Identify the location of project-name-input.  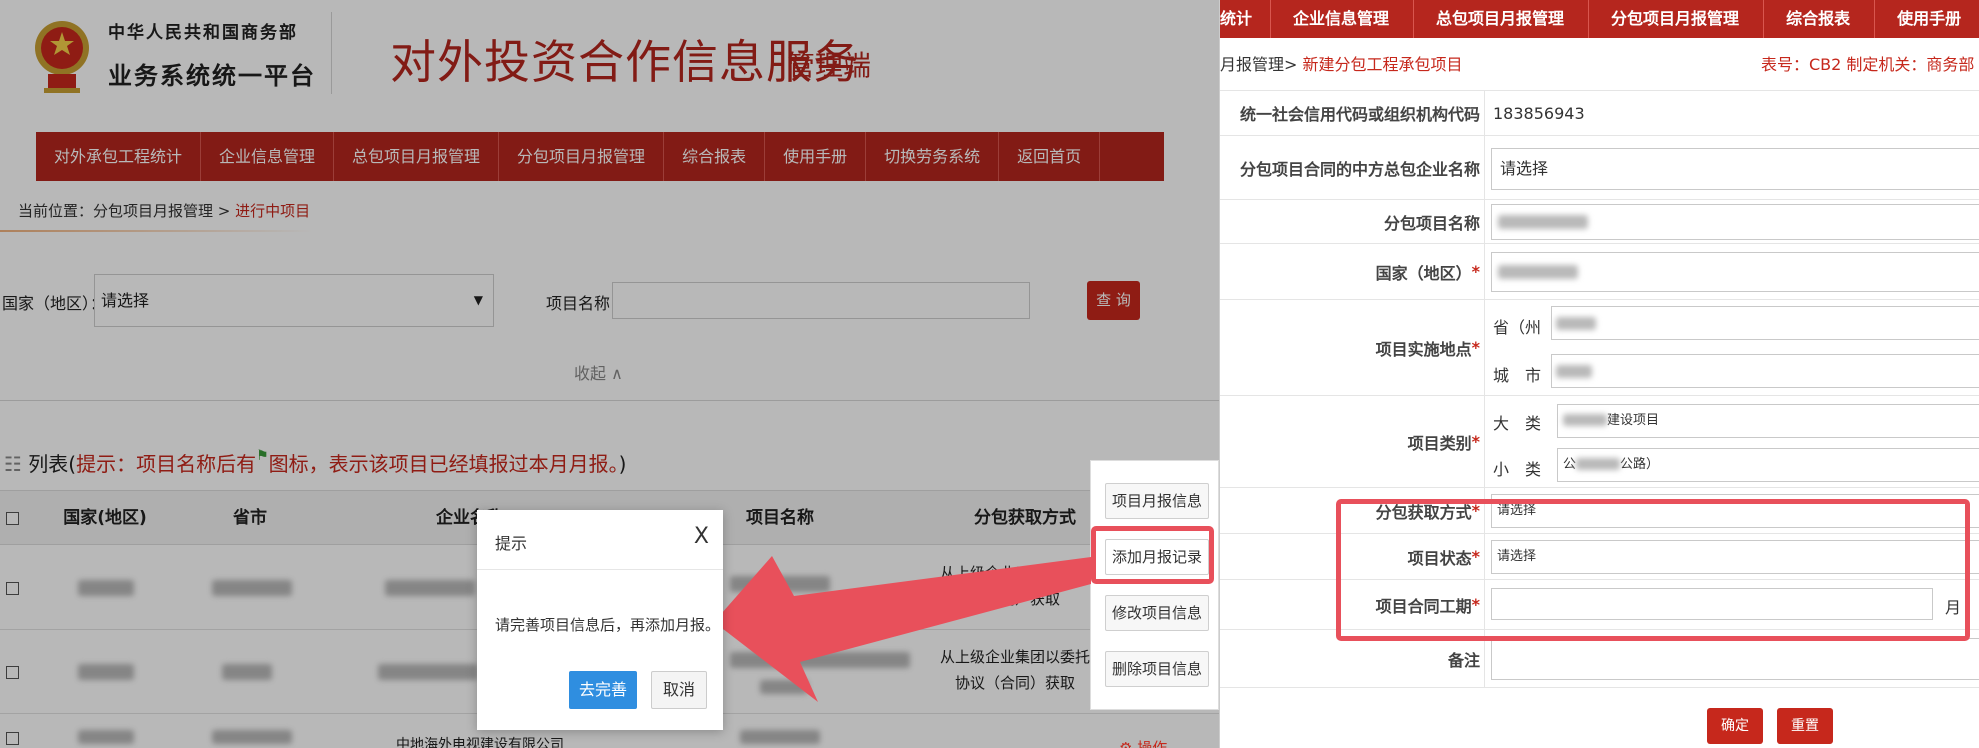
(1735, 222).